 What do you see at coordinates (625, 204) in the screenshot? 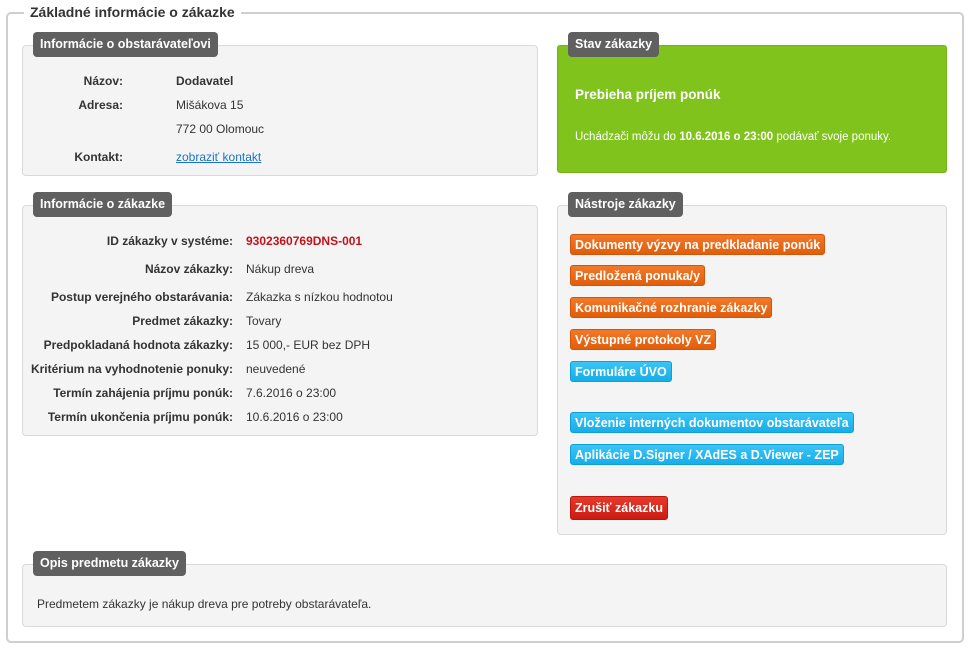
I see `contract-tools-title: Nástroje zákazky` at bounding box center [625, 204].